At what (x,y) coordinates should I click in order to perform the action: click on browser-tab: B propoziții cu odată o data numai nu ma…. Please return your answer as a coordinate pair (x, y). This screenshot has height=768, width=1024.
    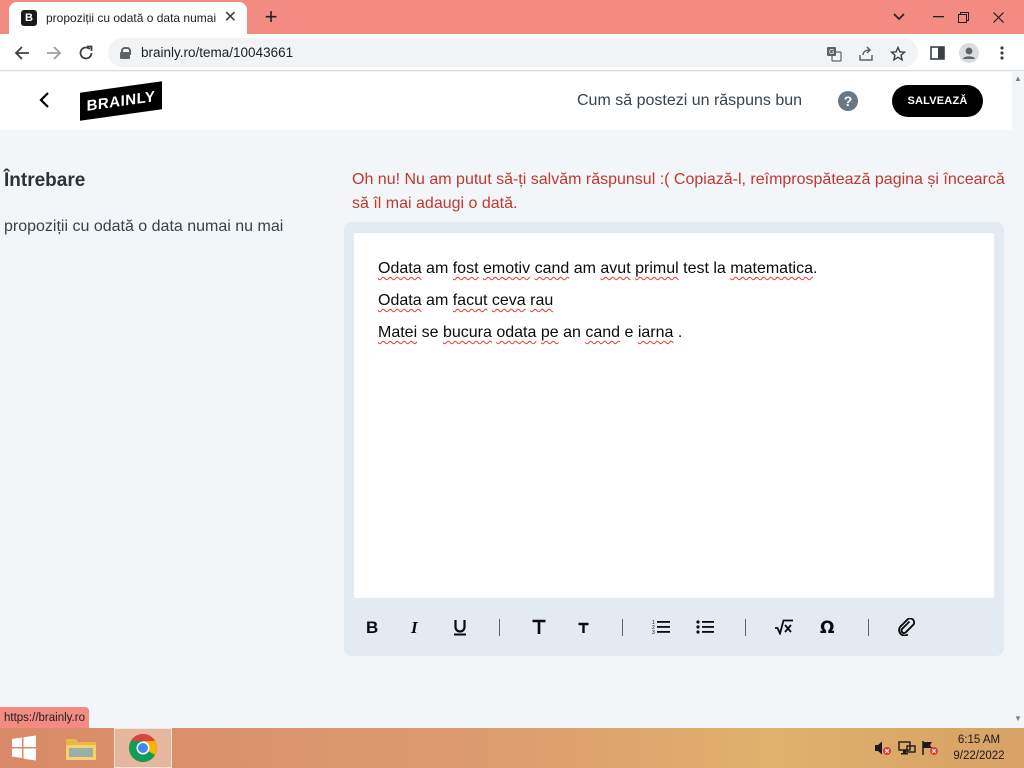
    Looking at the image, I should click on (128, 18).